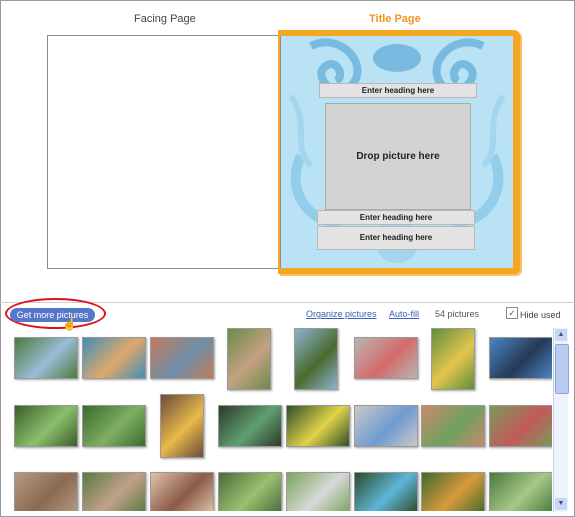 The width and height of the screenshot is (575, 517). I want to click on auto-fill-link: Auto-fill, so click(404, 314).